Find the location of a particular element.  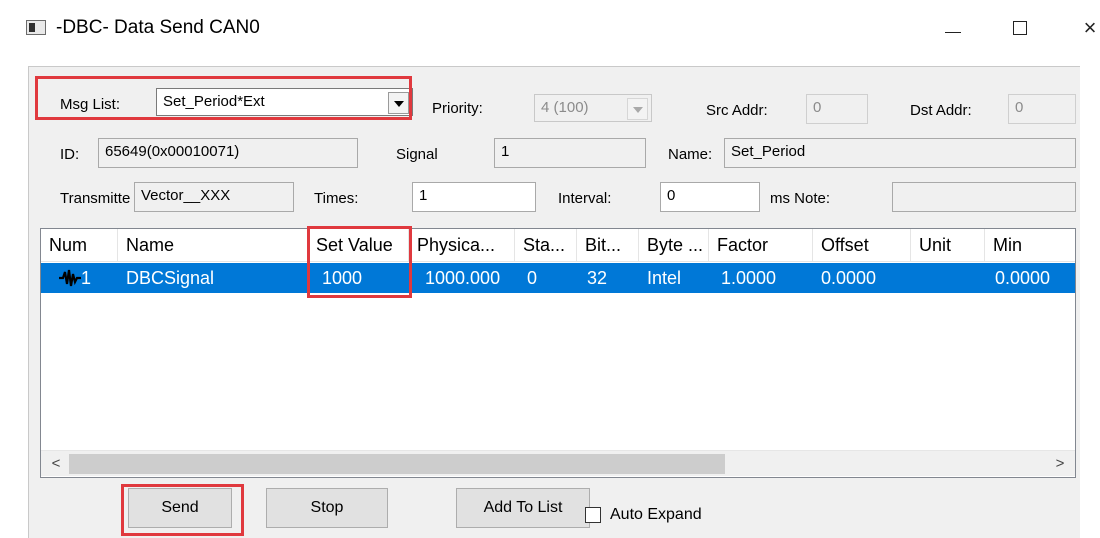

priority-select: 4 (100) is located at coordinates (593, 108).